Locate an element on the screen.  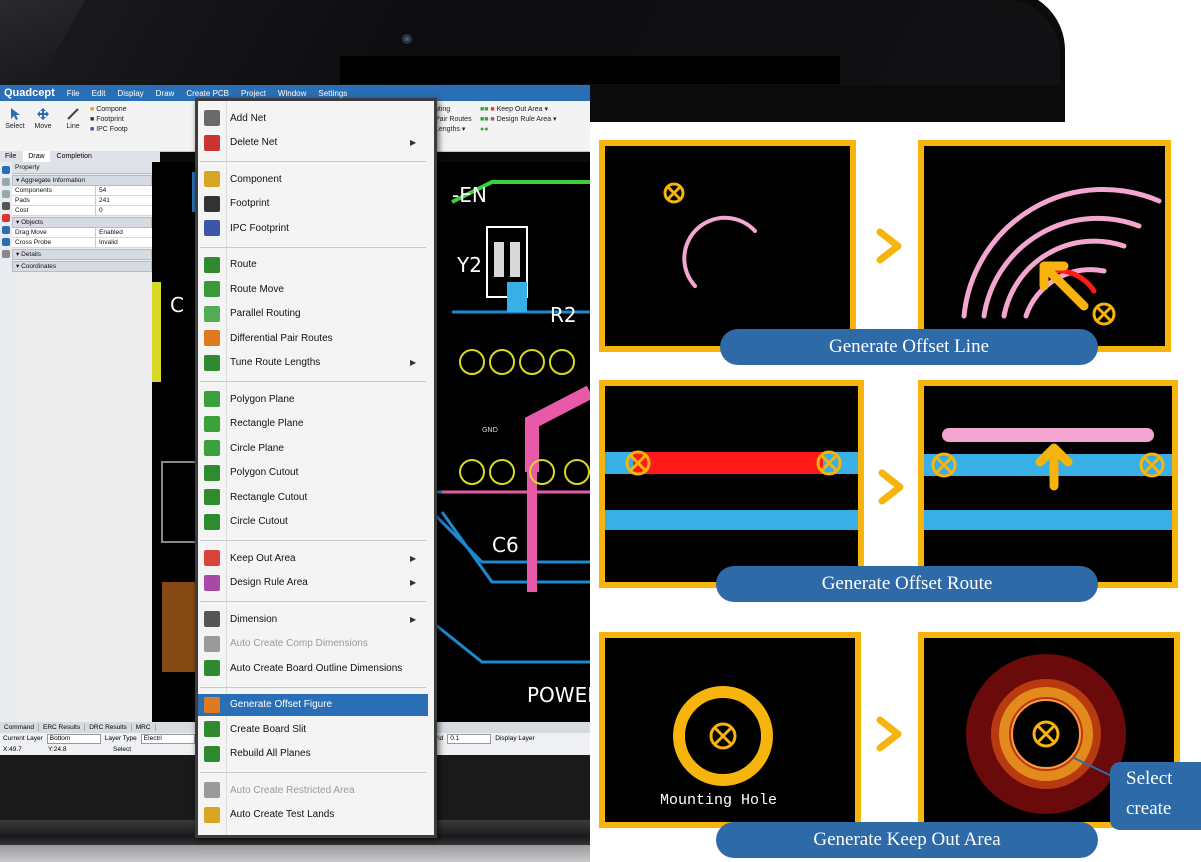
property-row: Components 54 is located at coordinates (82, 191).